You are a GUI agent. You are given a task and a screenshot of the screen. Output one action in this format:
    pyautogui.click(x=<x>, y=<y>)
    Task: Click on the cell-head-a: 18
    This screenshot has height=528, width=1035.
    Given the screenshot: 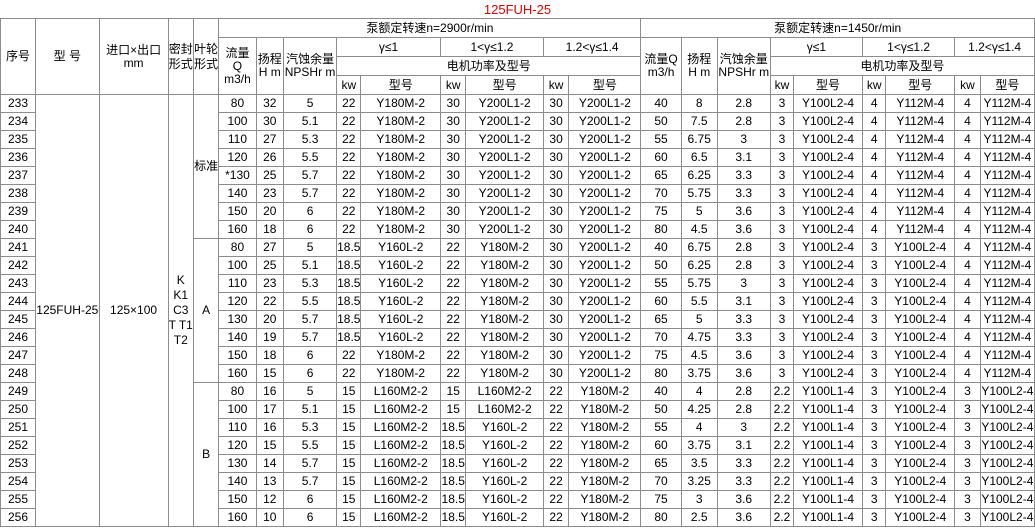 What is the action you would take?
    pyautogui.click(x=270, y=355)
    